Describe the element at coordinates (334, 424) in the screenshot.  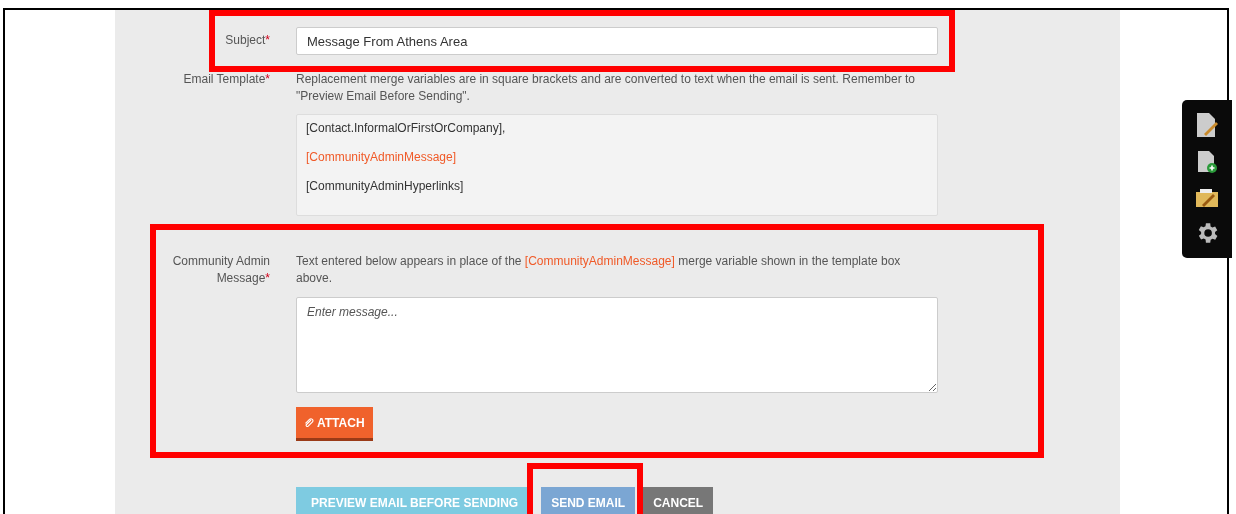
I see `attach-button: ATTACH` at that location.